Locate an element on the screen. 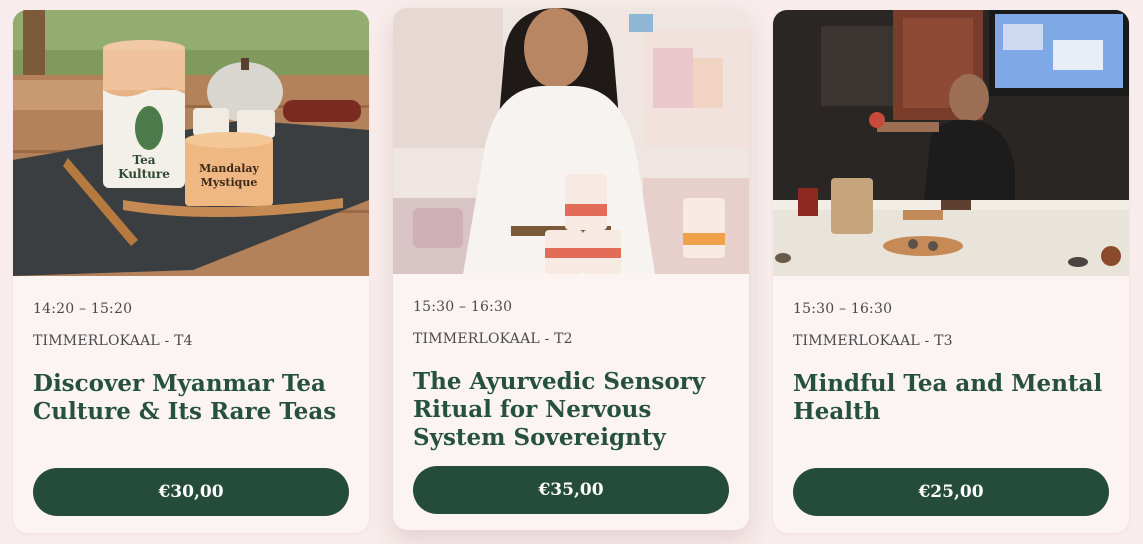 The width and height of the screenshot is (1143, 544). tea-tin-brand-bottom: Kulture is located at coordinates (144, 174).